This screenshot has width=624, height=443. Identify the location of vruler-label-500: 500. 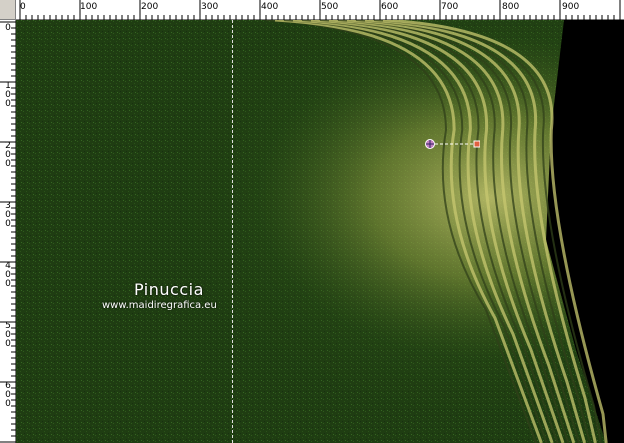
(8, 335).